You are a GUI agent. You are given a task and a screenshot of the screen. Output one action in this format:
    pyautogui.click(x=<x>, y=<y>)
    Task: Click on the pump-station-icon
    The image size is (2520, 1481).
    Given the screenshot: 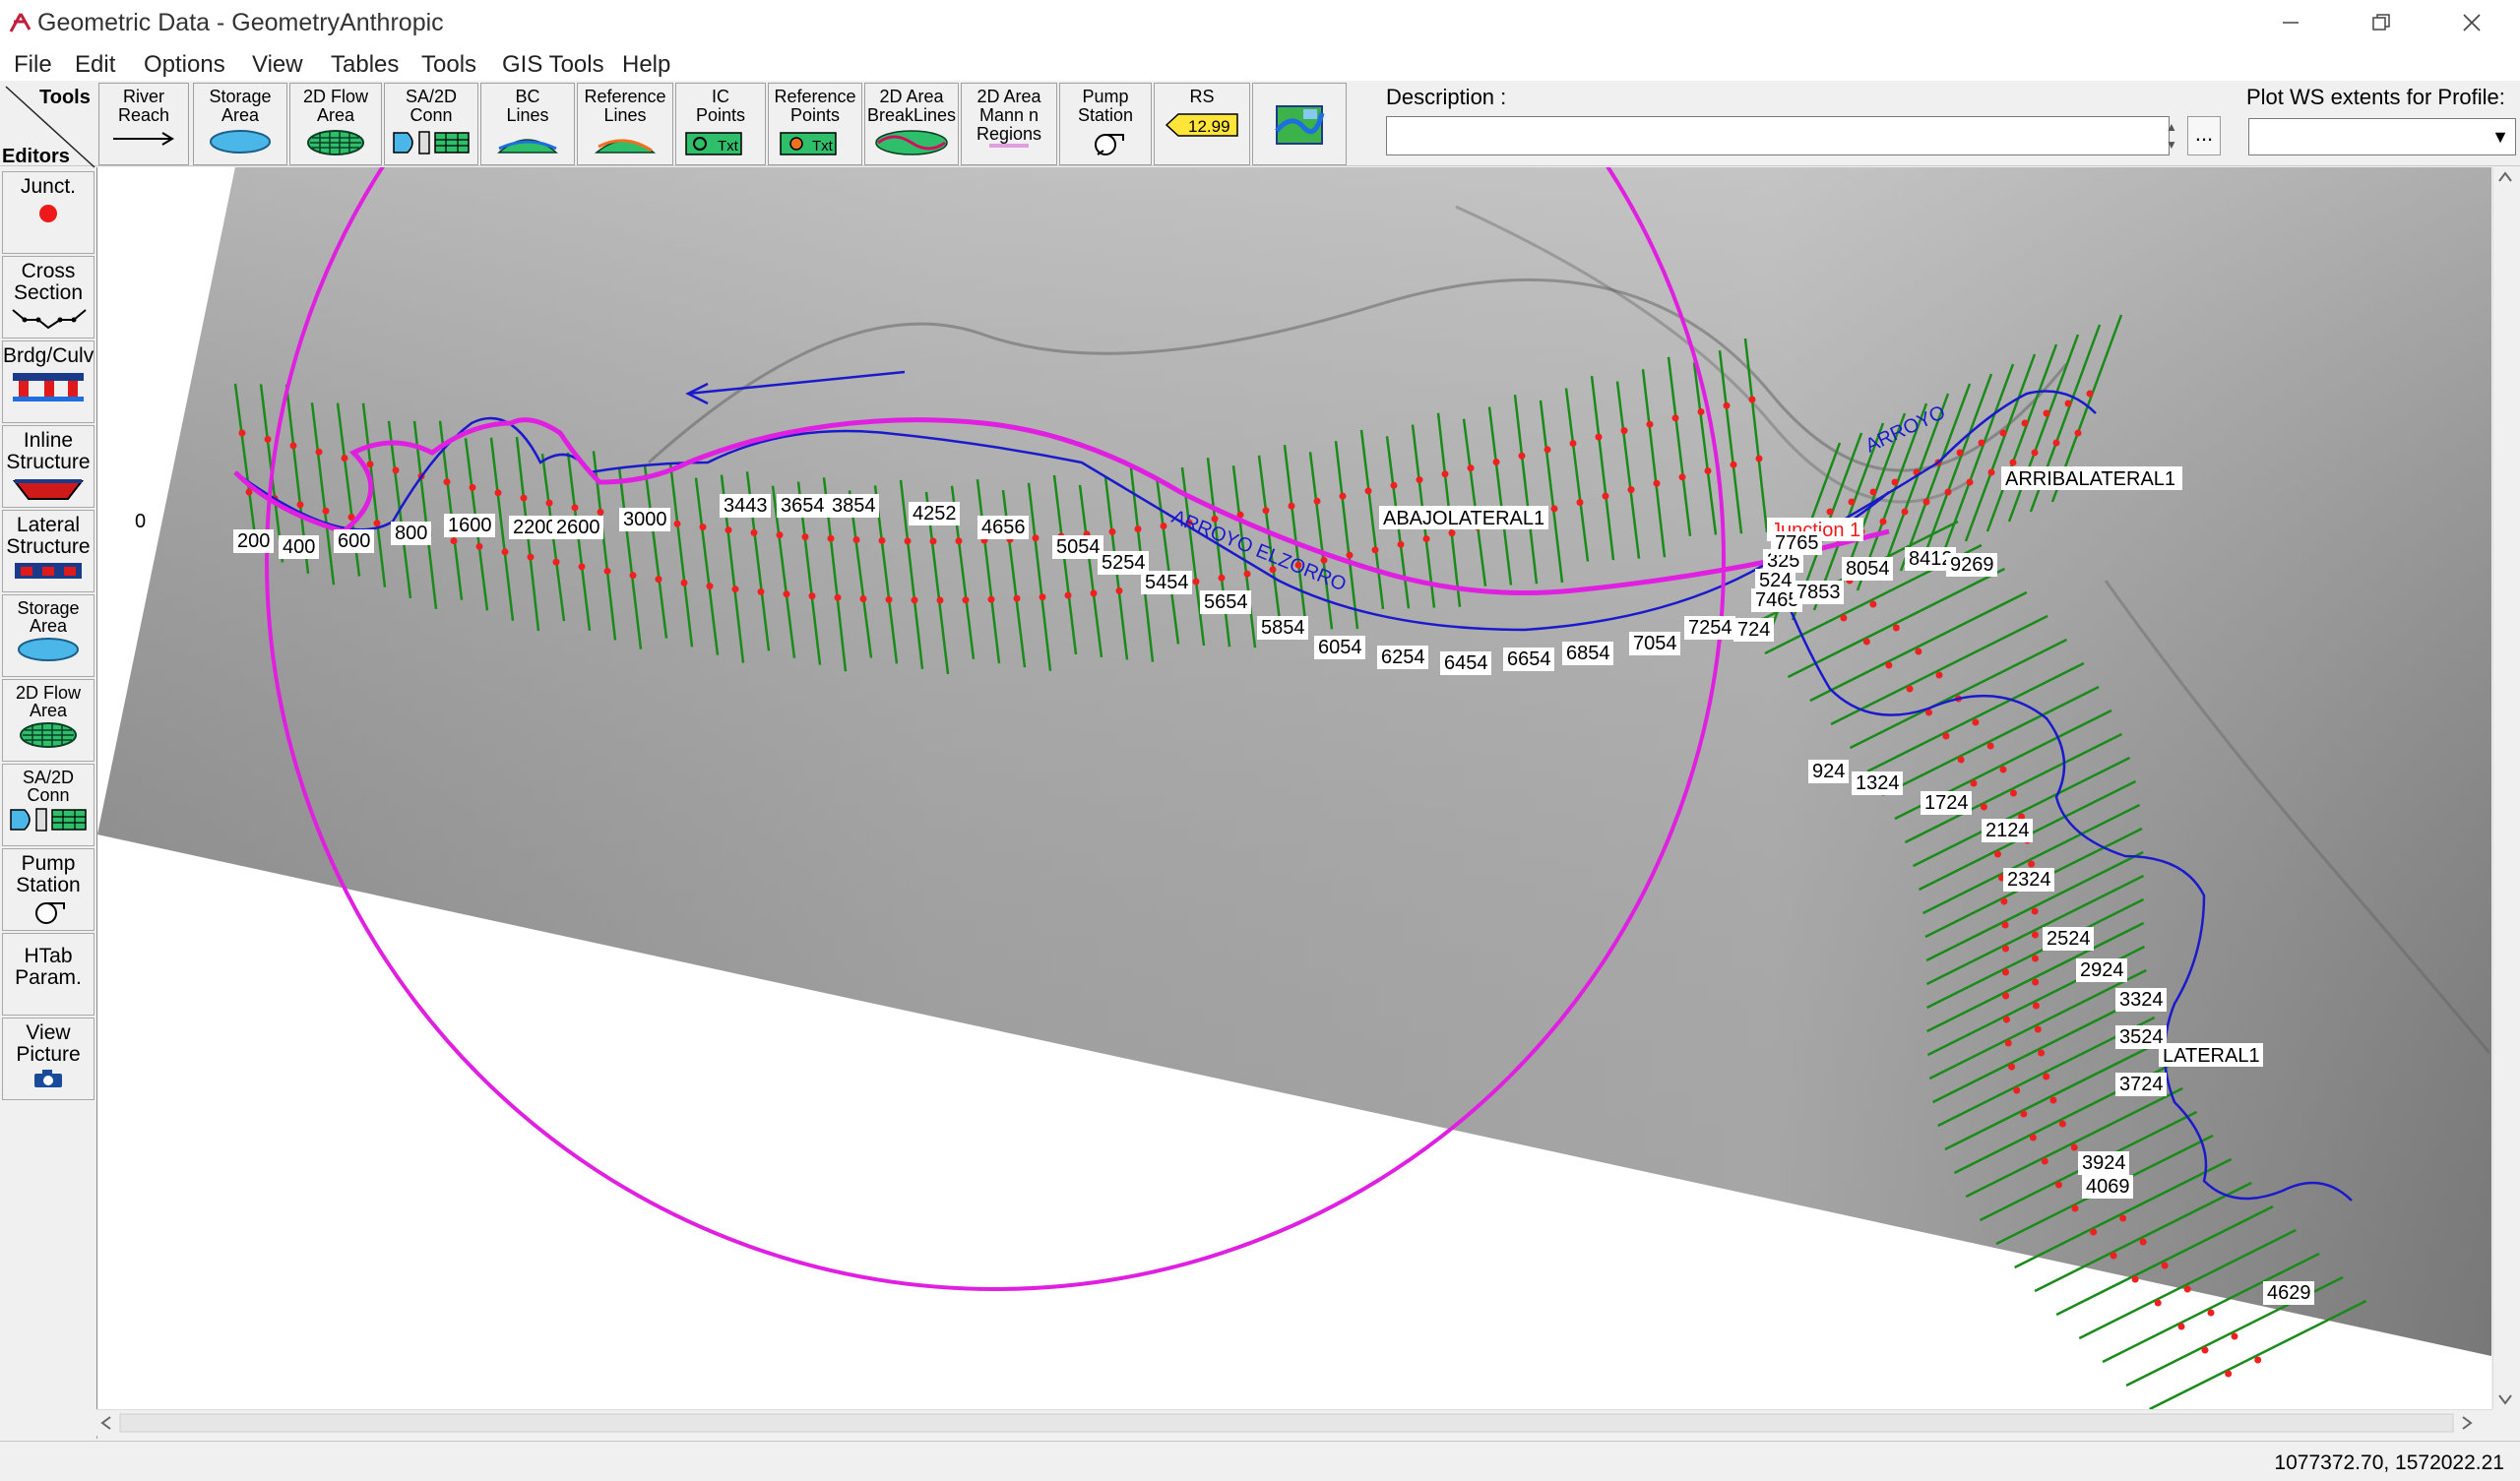 What is the action you would take?
    pyautogui.click(x=50, y=913)
    